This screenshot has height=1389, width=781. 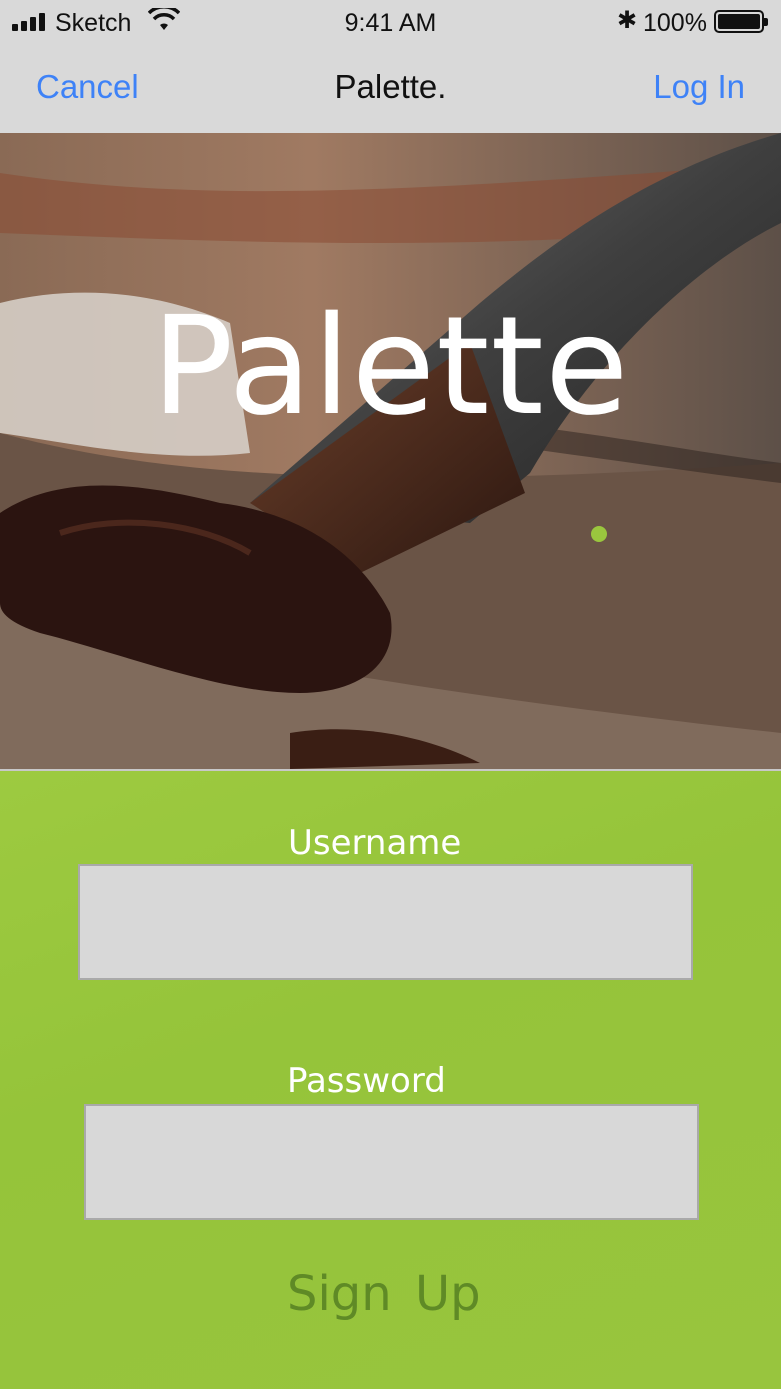 What do you see at coordinates (599, 534) in the screenshot?
I see `brand-dot` at bounding box center [599, 534].